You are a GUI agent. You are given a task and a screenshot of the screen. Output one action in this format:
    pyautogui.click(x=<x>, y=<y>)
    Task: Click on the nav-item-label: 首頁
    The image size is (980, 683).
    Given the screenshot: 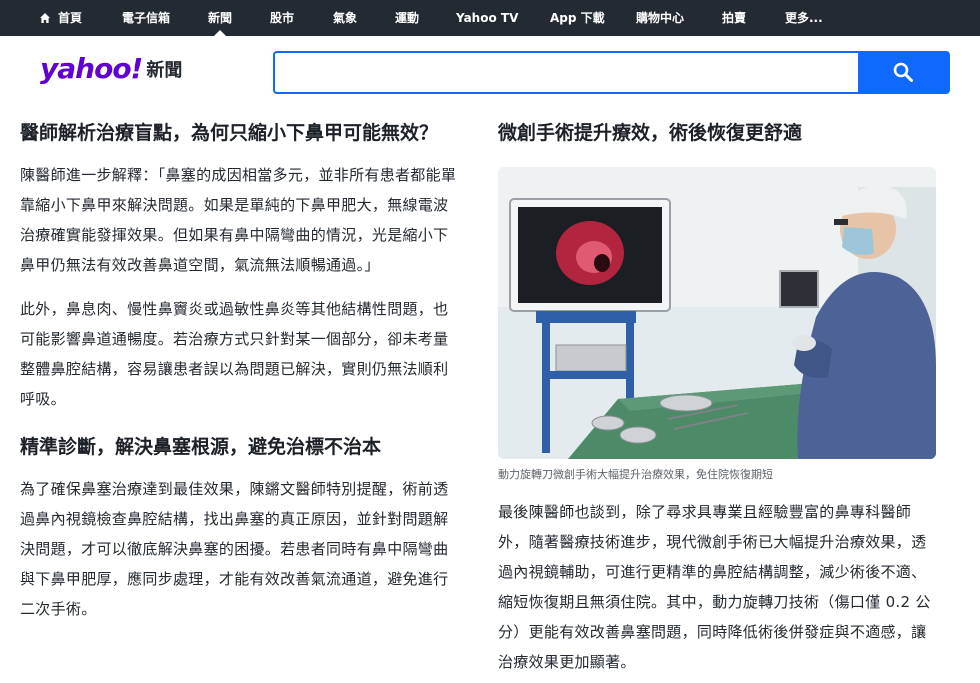 What is the action you would take?
    pyautogui.click(x=70, y=18)
    